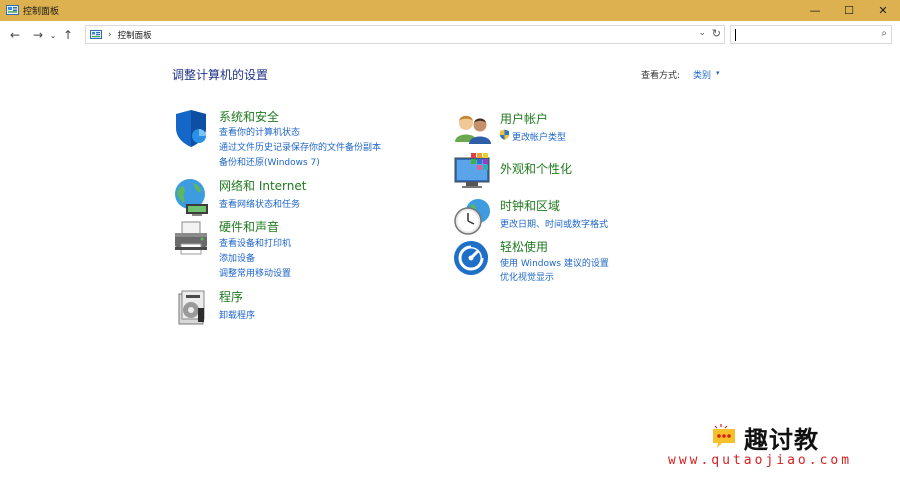 The height and width of the screenshot is (484, 900). Describe the element at coordinates (504, 134) in the screenshot. I see `uac-shield-icon` at that location.